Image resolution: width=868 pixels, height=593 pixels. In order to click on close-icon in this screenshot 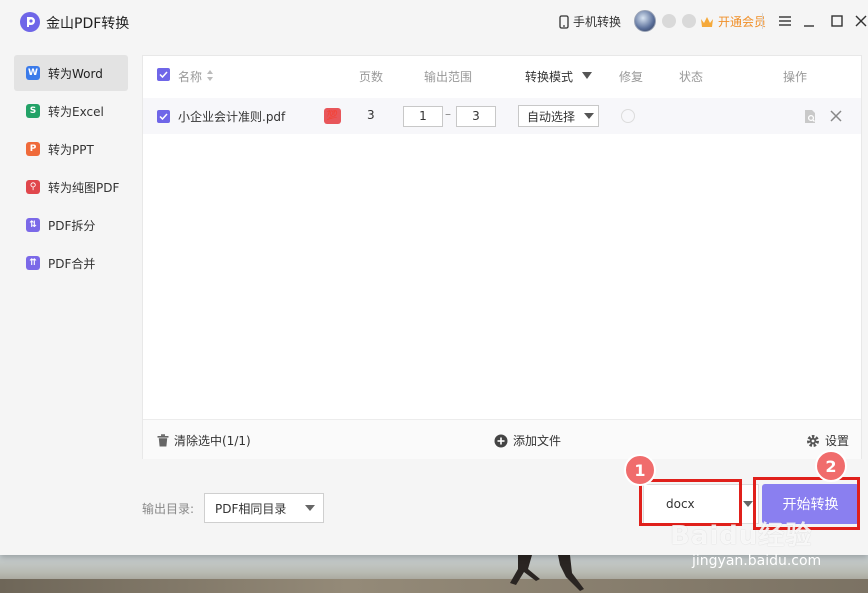, I will do `click(860, 21)`.